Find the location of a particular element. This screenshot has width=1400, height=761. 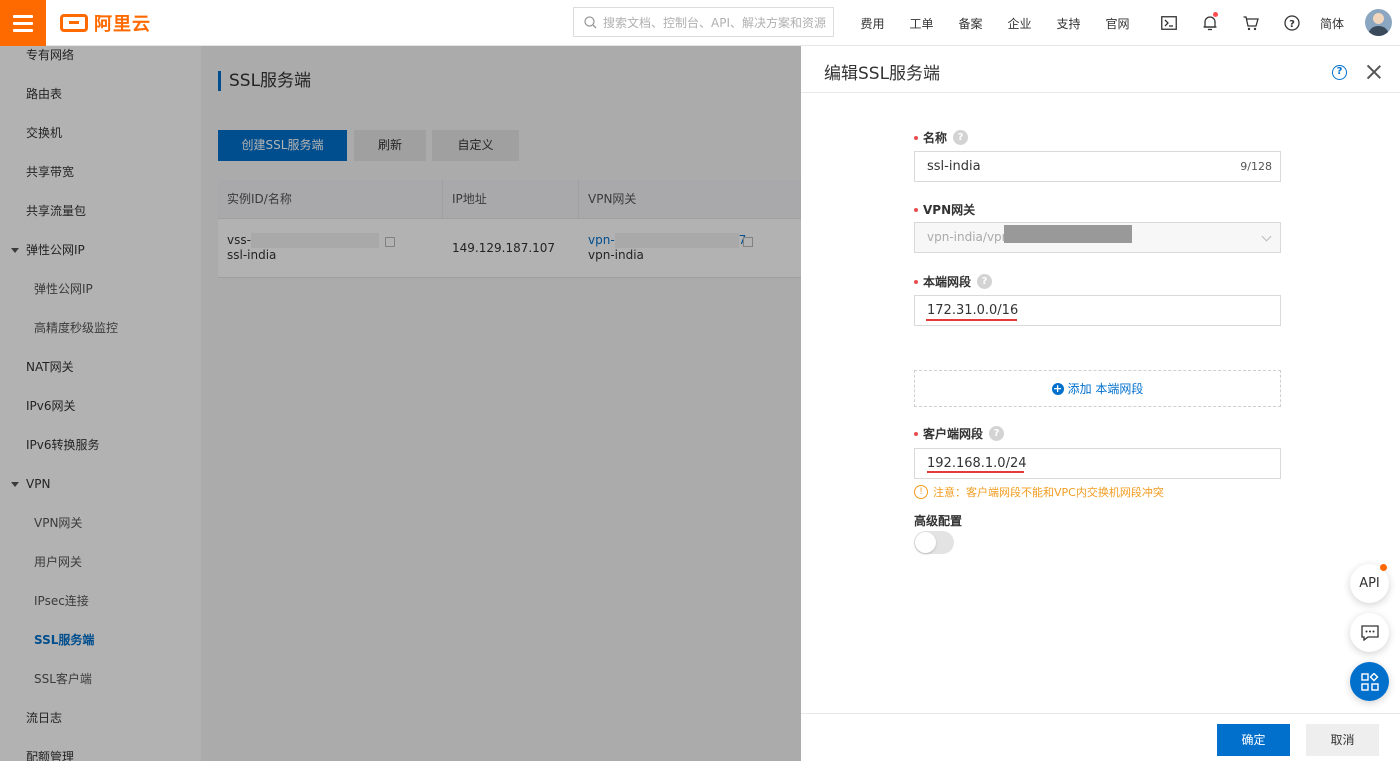

nav-tickets: 工单 is located at coordinates (921, 23).